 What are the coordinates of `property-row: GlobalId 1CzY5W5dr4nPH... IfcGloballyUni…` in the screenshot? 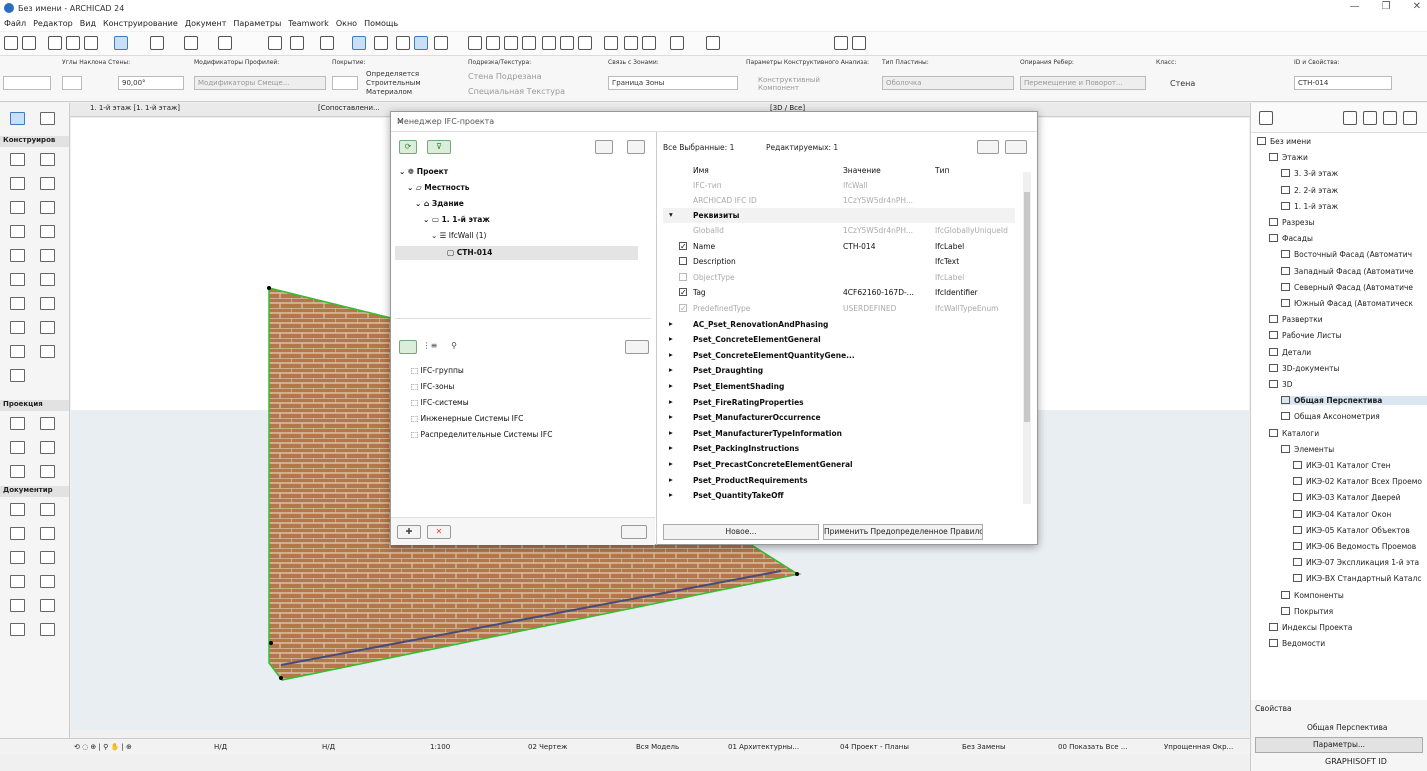 It's located at (839, 230).